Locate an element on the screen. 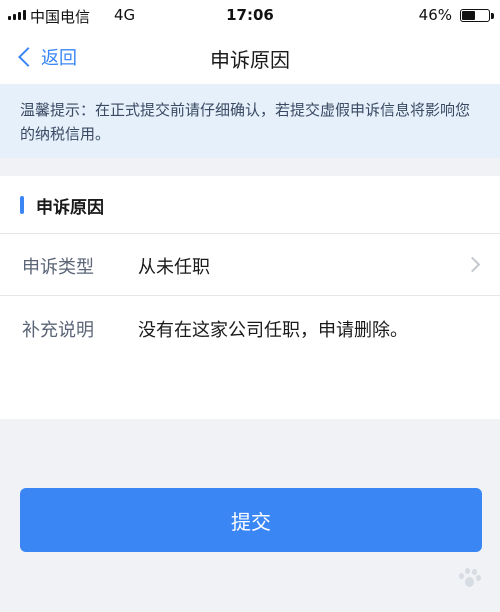  section-title: 申诉原因 is located at coordinates (70, 208).